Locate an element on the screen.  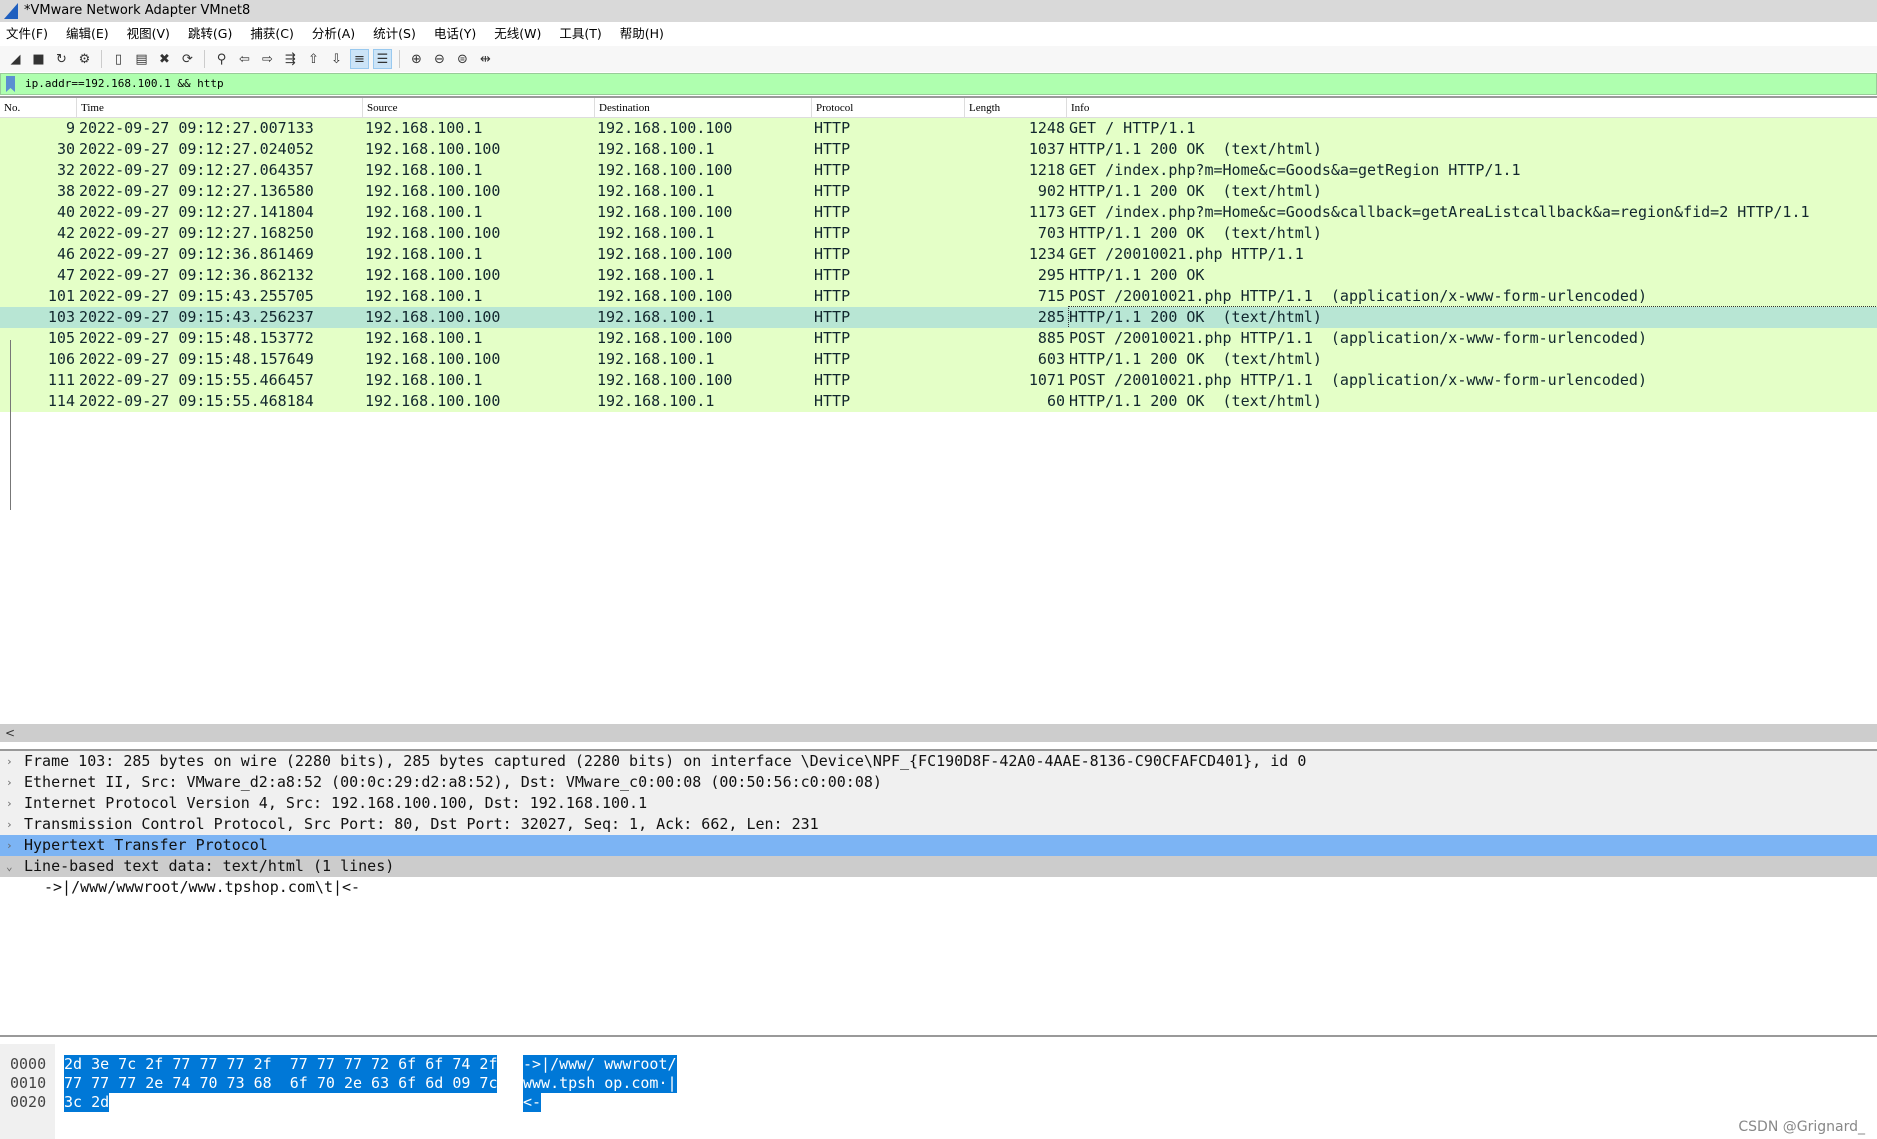
zoom-out-icon: ⊖ is located at coordinates (439, 59).